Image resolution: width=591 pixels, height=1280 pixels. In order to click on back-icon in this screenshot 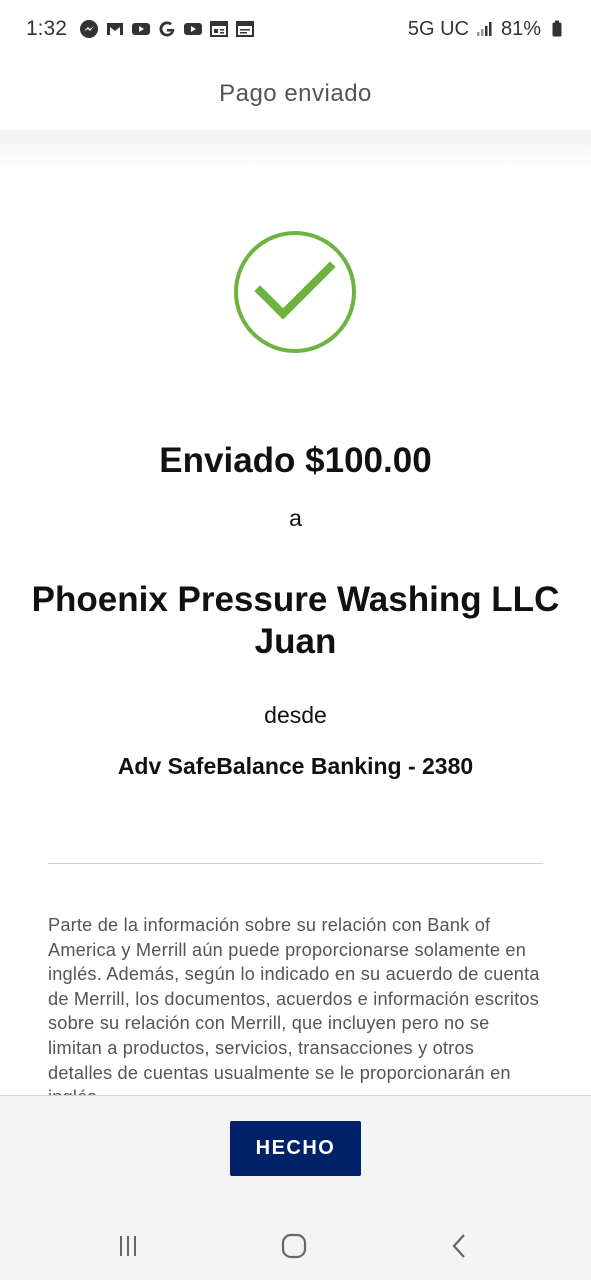, I will do `click(458, 1246)`.